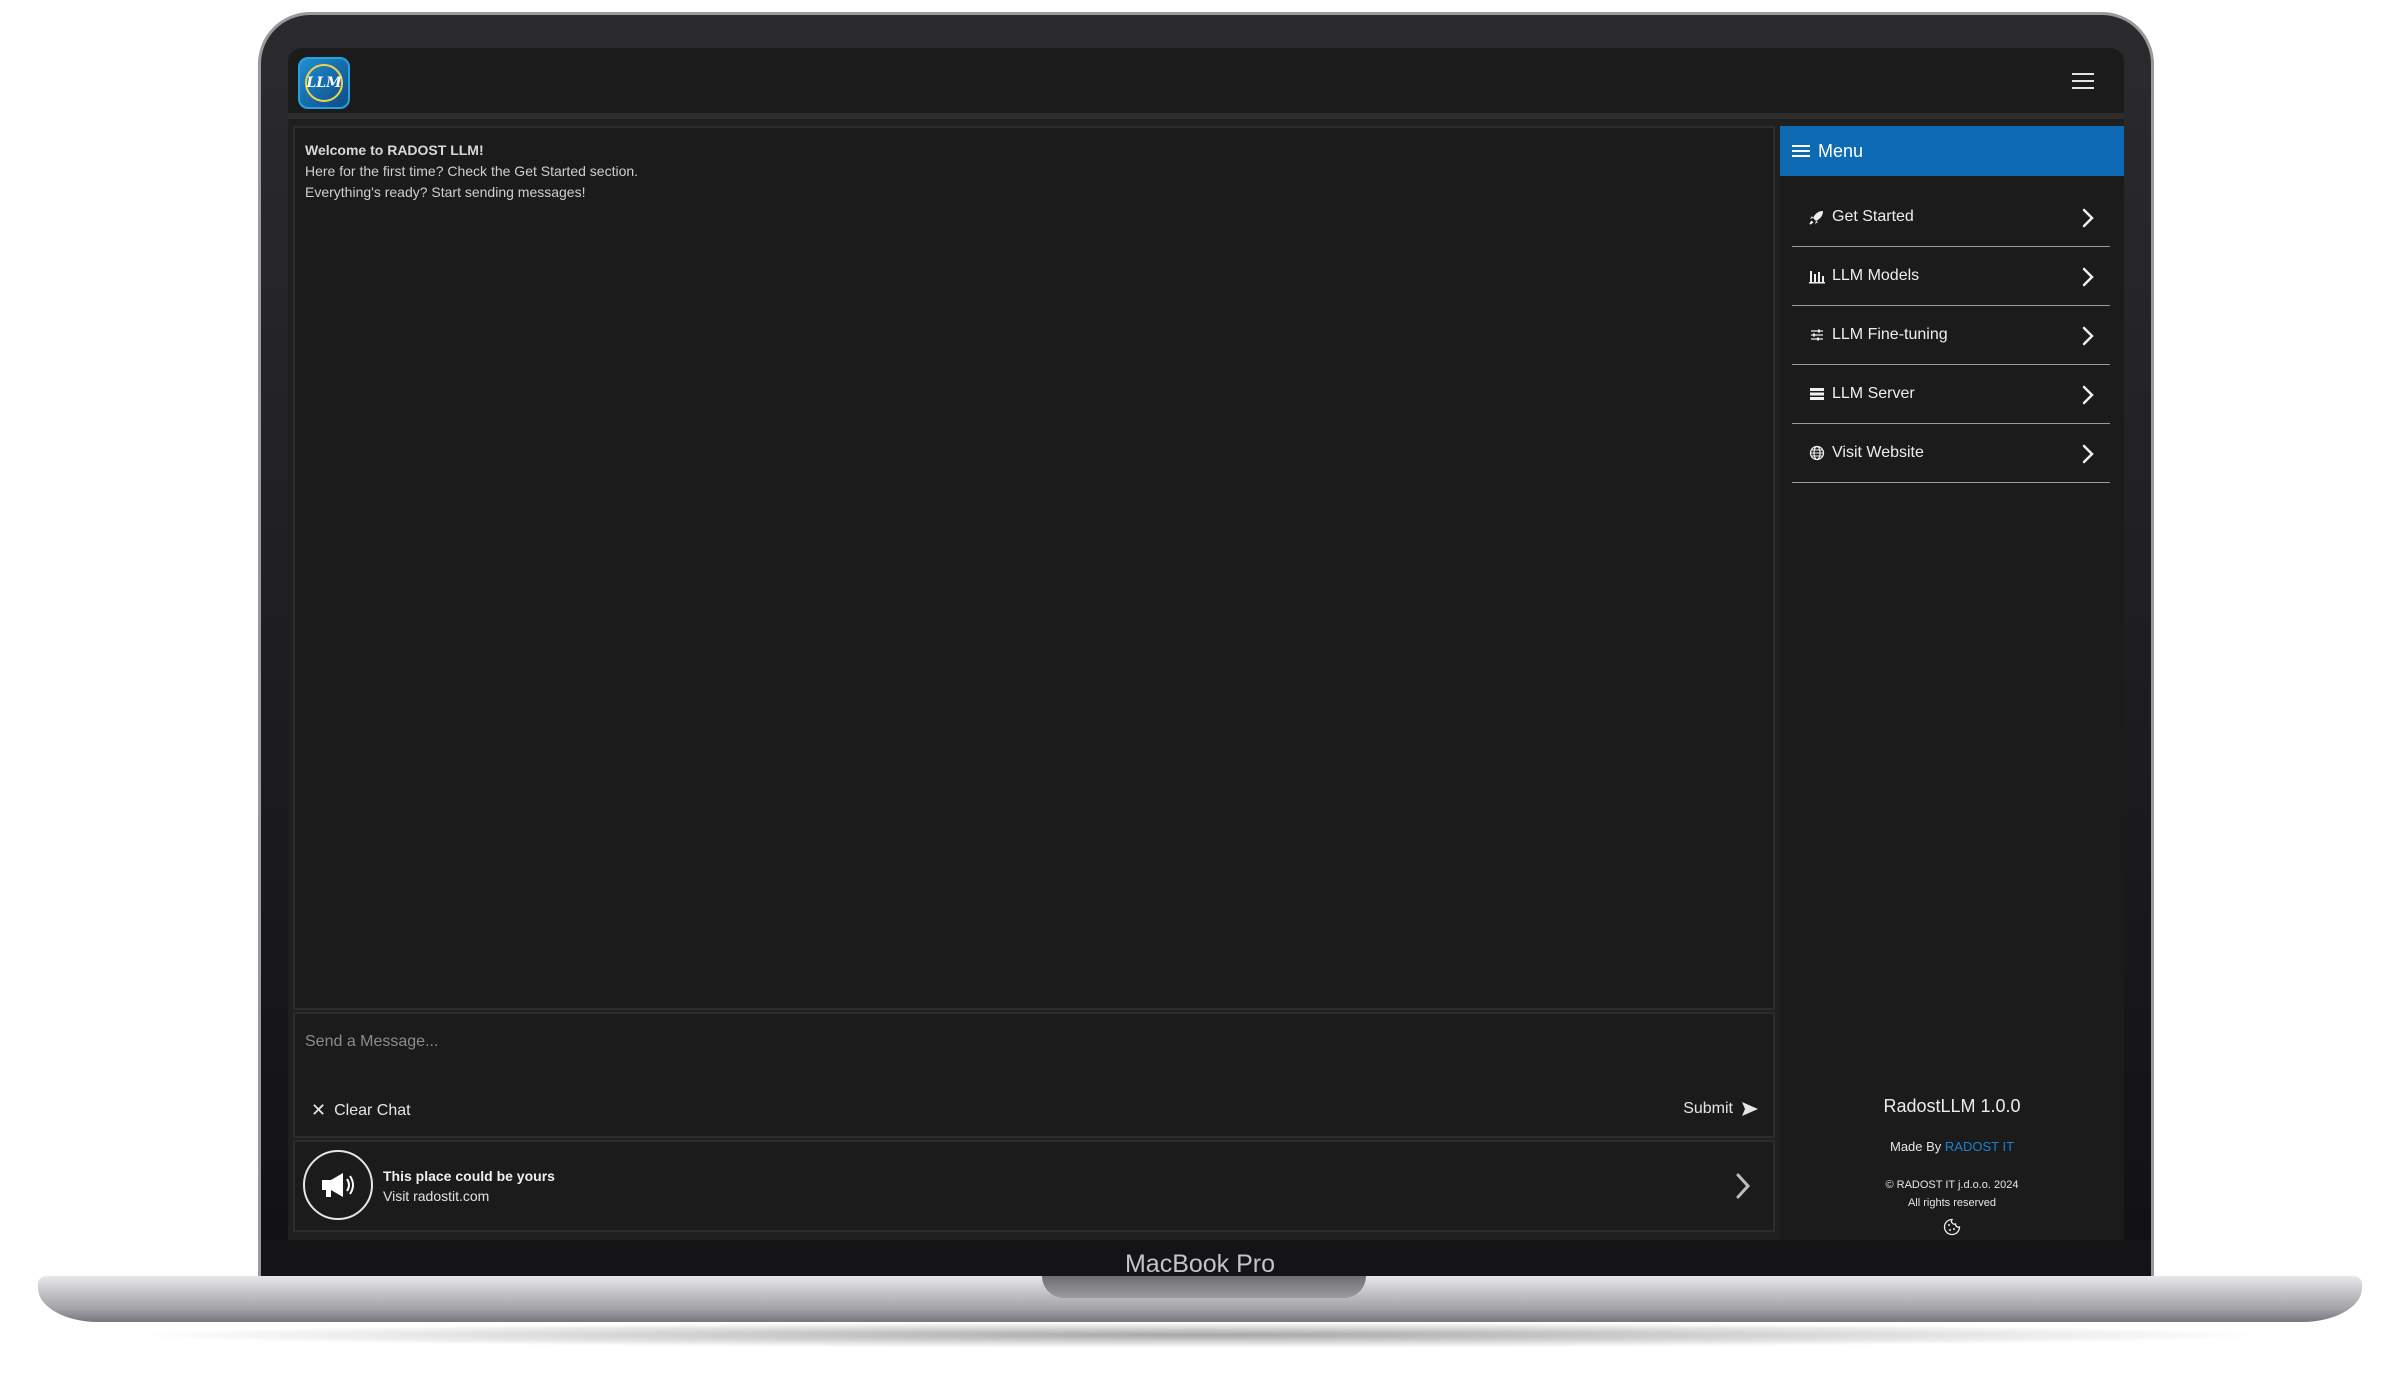 Image resolution: width=2400 pixels, height=1391 pixels. What do you see at coordinates (338, 1185) in the screenshot?
I see `megaphone-icon` at bounding box center [338, 1185].